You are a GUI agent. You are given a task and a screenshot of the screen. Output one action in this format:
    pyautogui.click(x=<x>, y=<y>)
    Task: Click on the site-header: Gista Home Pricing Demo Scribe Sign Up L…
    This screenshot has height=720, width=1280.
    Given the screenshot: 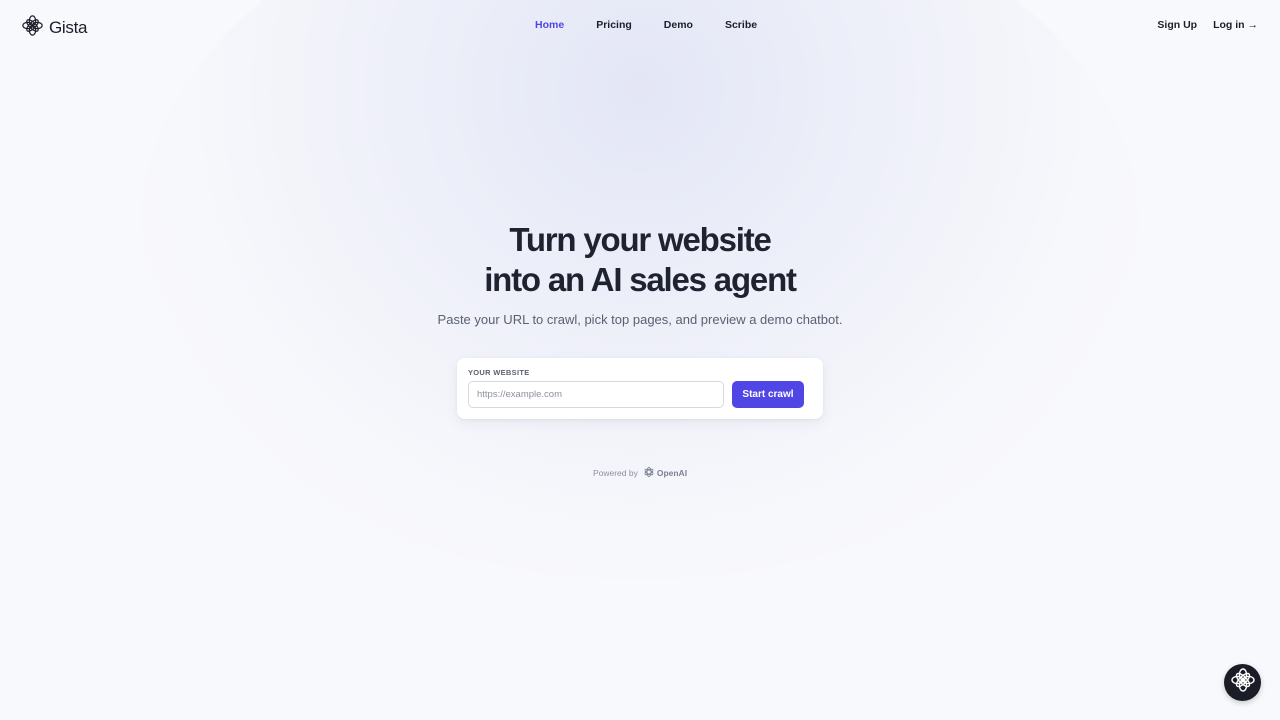 What is the action you would take?
    pyautogui.click(x=640, y=26)
    